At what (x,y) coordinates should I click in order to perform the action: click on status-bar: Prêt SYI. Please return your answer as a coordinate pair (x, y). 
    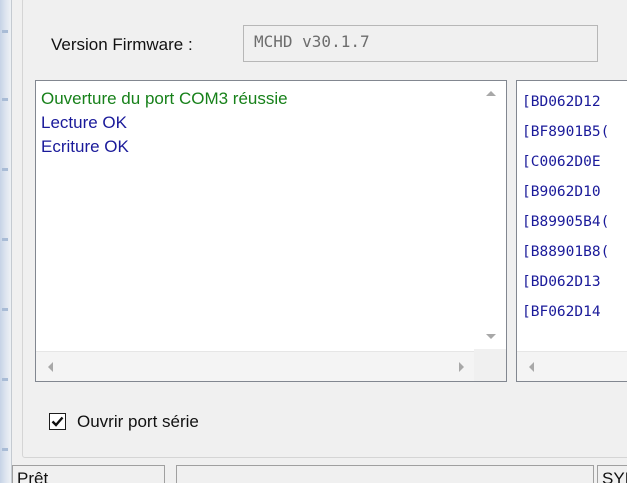
    Looking at the image, I should click on (319, 472).